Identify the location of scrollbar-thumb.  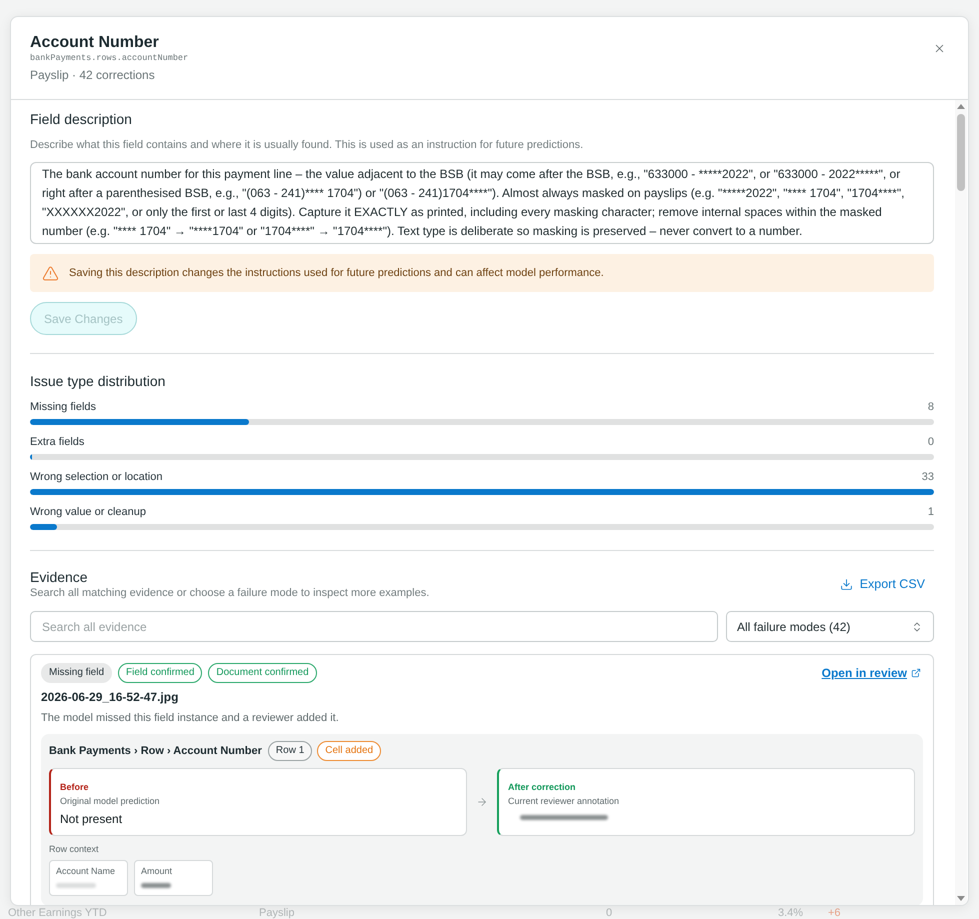
(961, 152).